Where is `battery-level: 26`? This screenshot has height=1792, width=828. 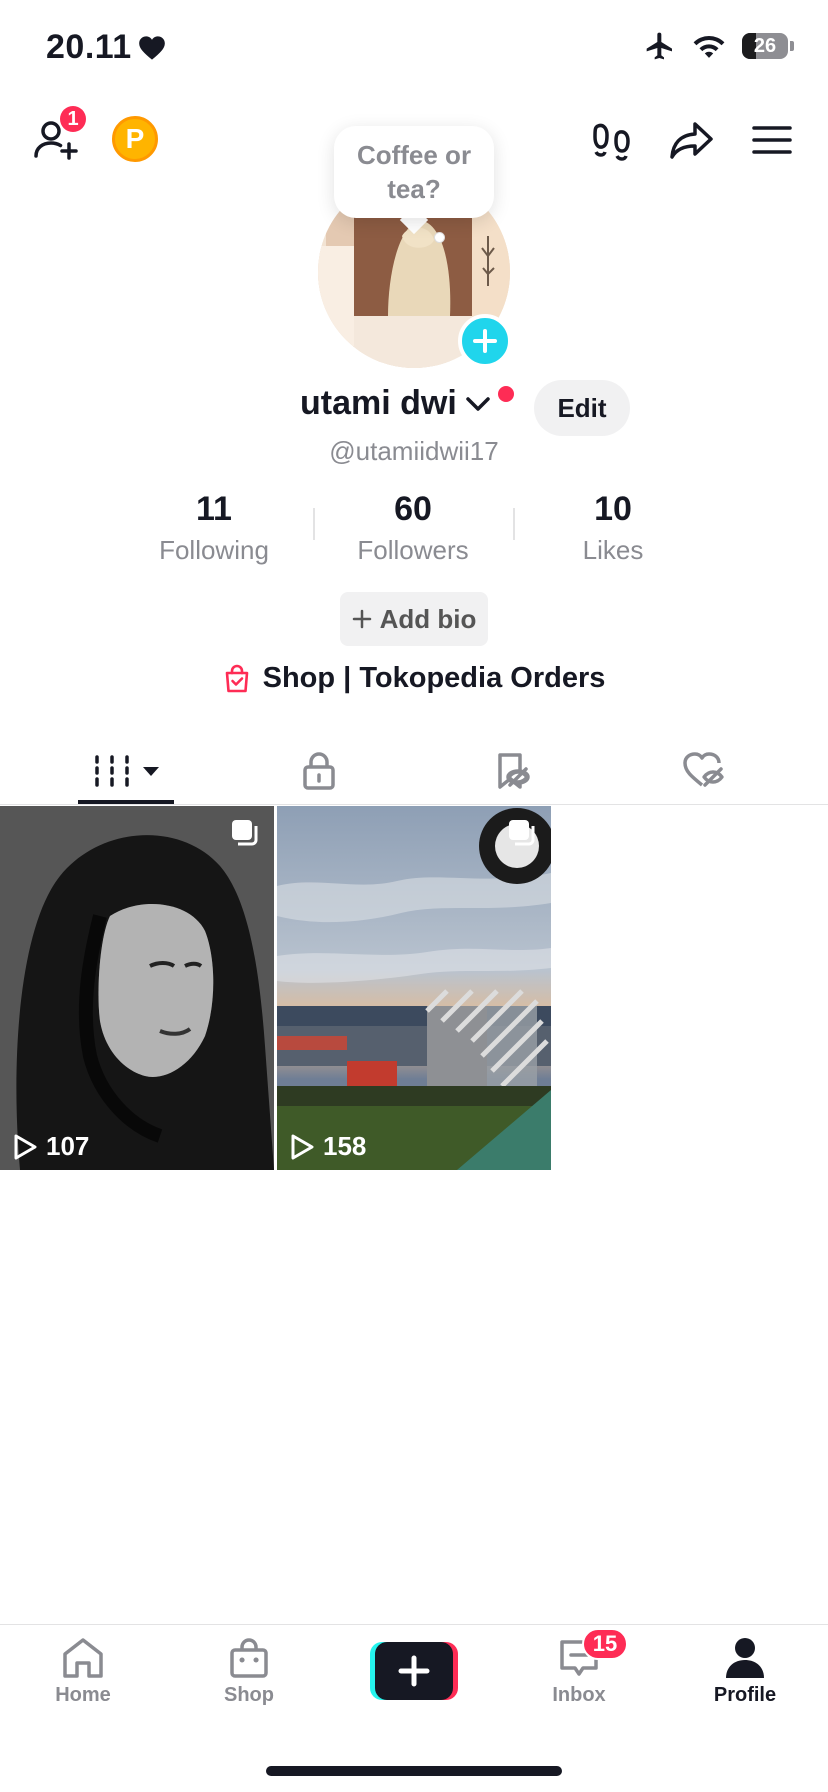 battery-level: 26 is located at coordinates (765, 45).